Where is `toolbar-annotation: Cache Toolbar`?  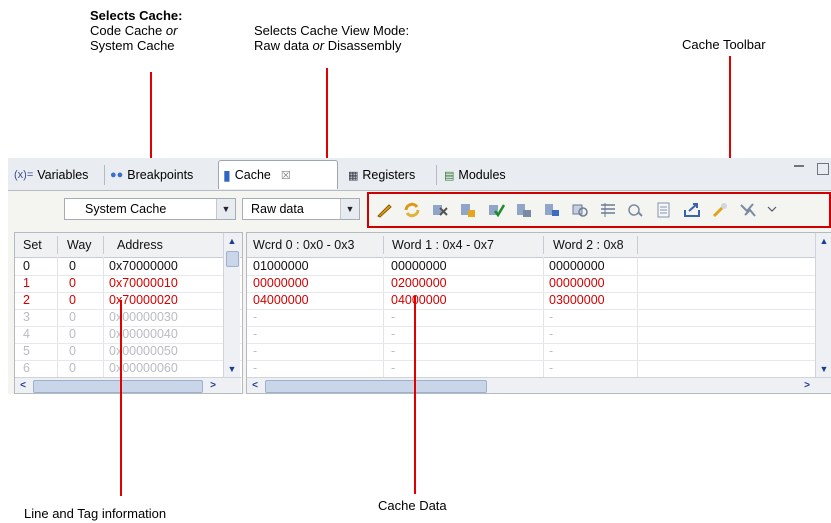 toolbar-annotation: Cache Toolbar is located at coordinates (724, 44).